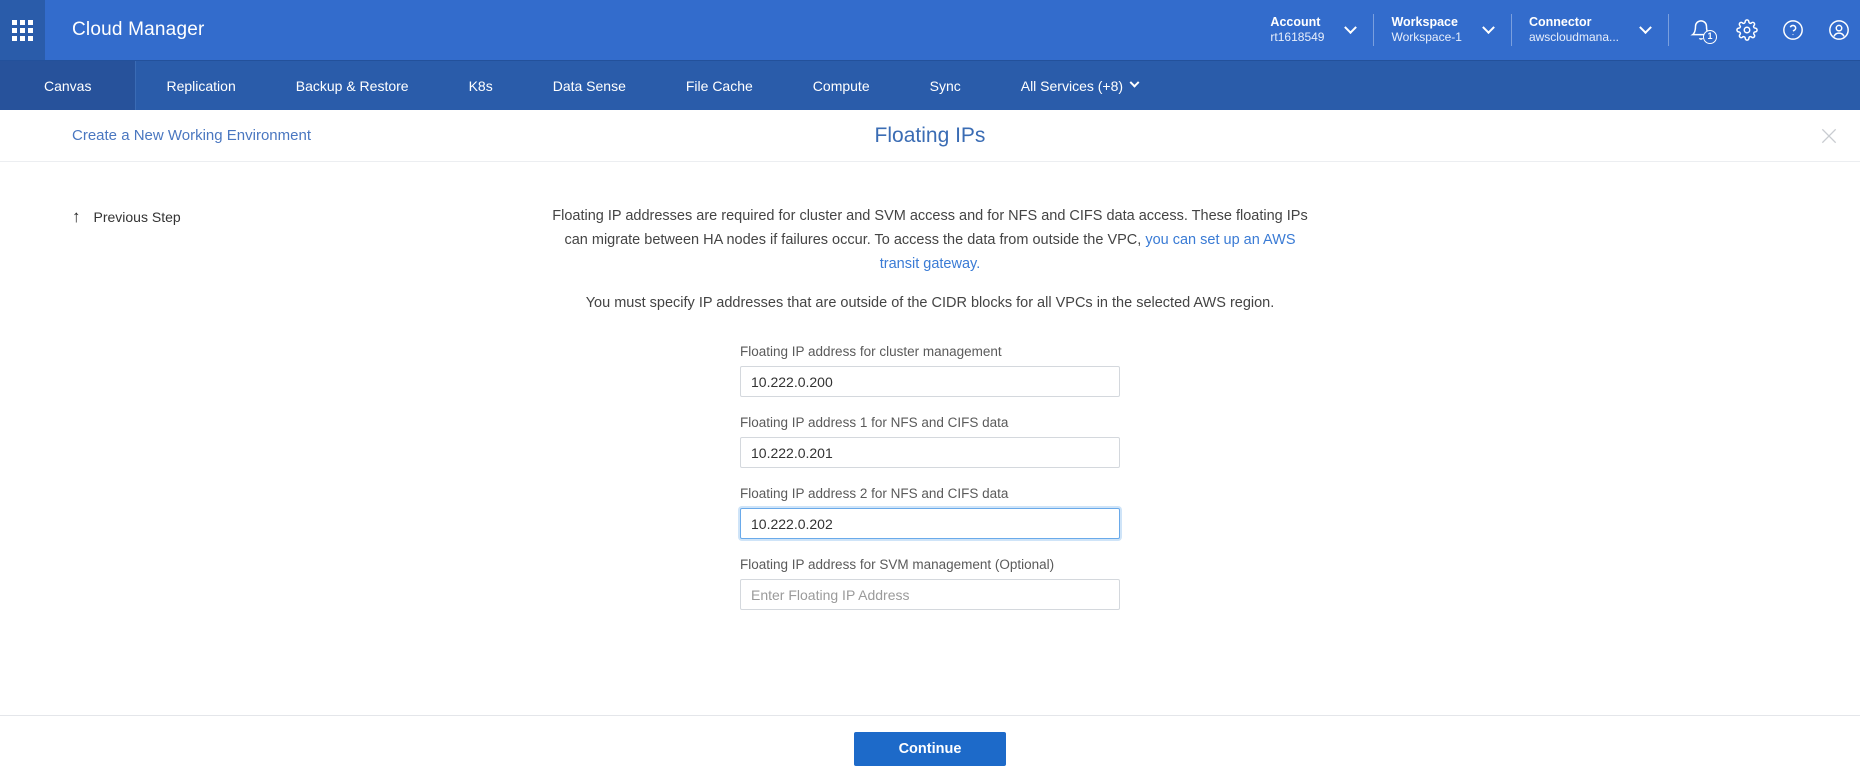 This screenshot has width=1860, height=783. Describe the element at coordinates (930, 381) in the screenshot. I see `cluster-management-ip-input` at that location.